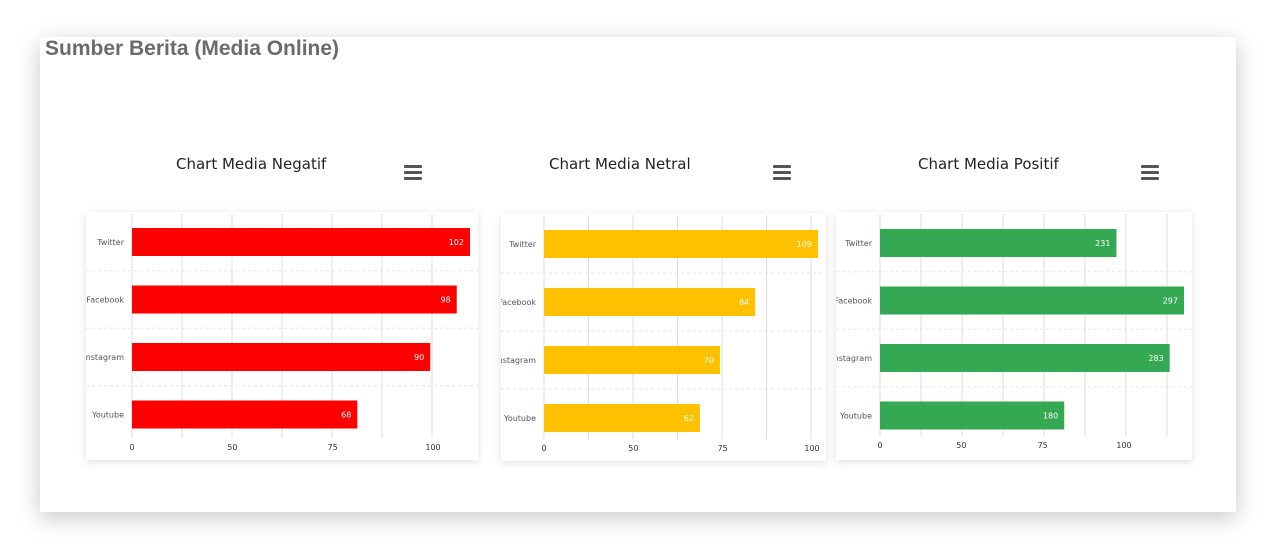 This screenshot has width=1274, height=559. I want to click on data-label: 68, so click(346, 415).